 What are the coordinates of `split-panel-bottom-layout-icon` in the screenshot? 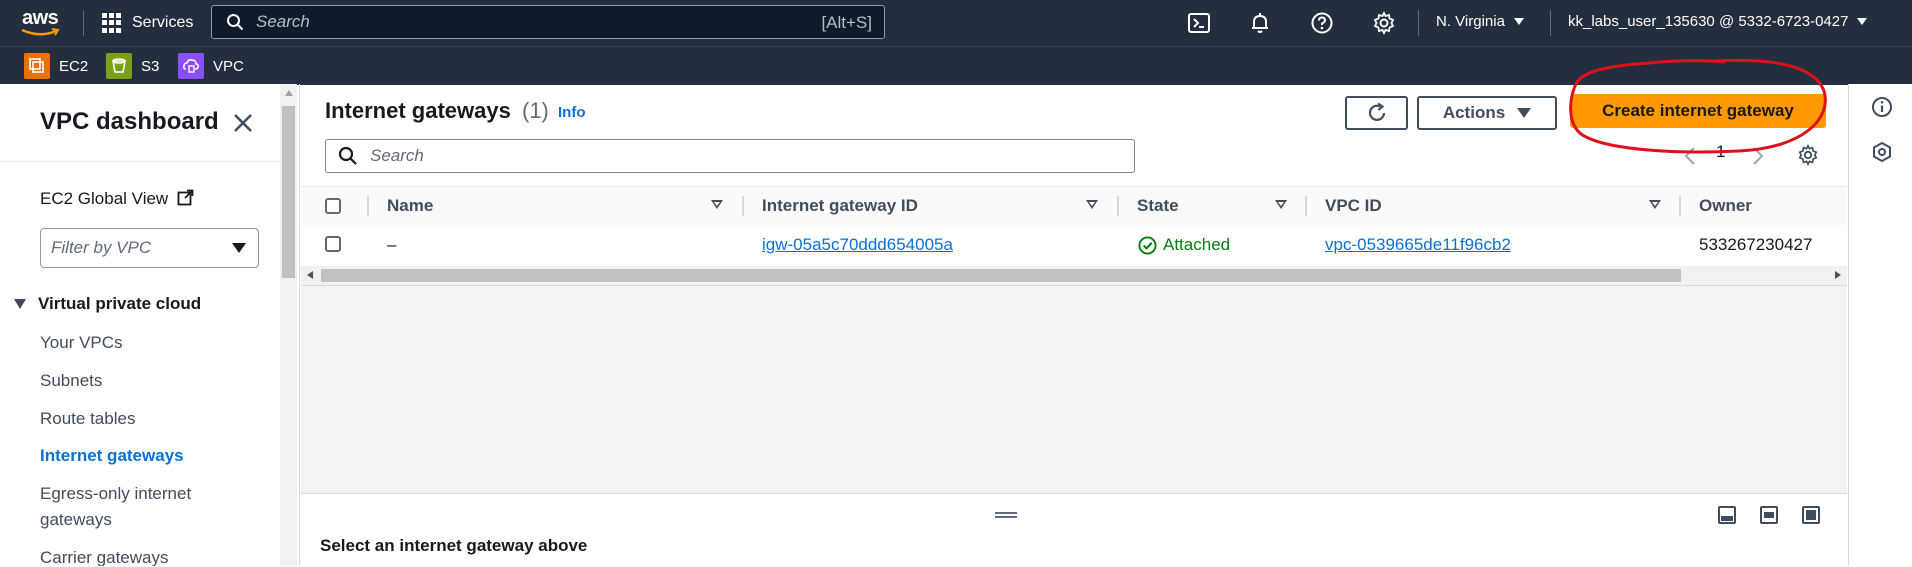 It's located at (1727, 515).